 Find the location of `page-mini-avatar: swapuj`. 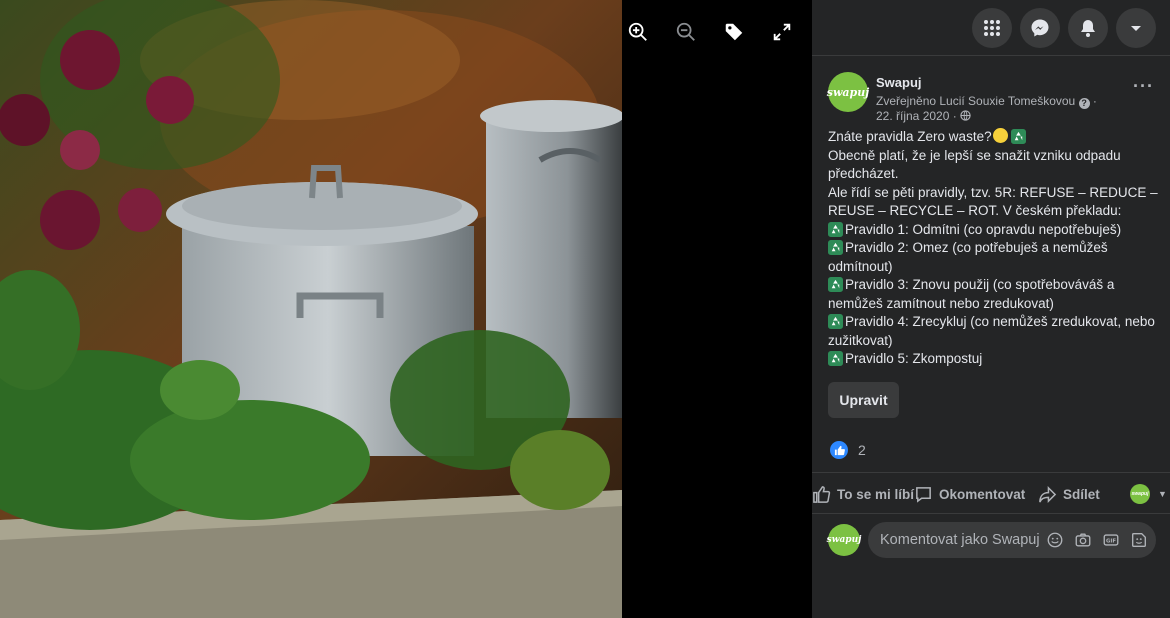

page-mini-avatar: swapuj is located at coordinates (1140, 494).